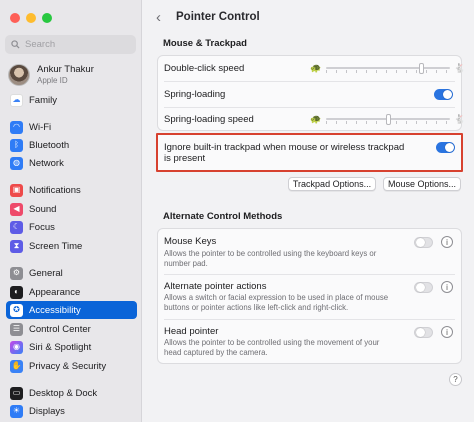 This screenshot has height=422, width=474. What do you see at coordinates (43, 209) in the screenshot?
I see `sidebar-item-label: Sound` at bounding box center [43, 209].